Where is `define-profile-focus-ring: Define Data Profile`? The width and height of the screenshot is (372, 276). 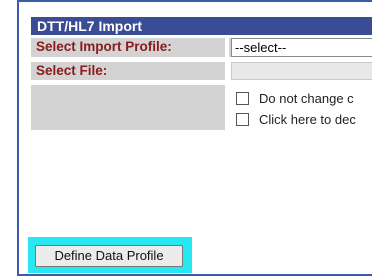 define-profile-focus-ring: Define Data Profile is located at coordinates (110, 255).